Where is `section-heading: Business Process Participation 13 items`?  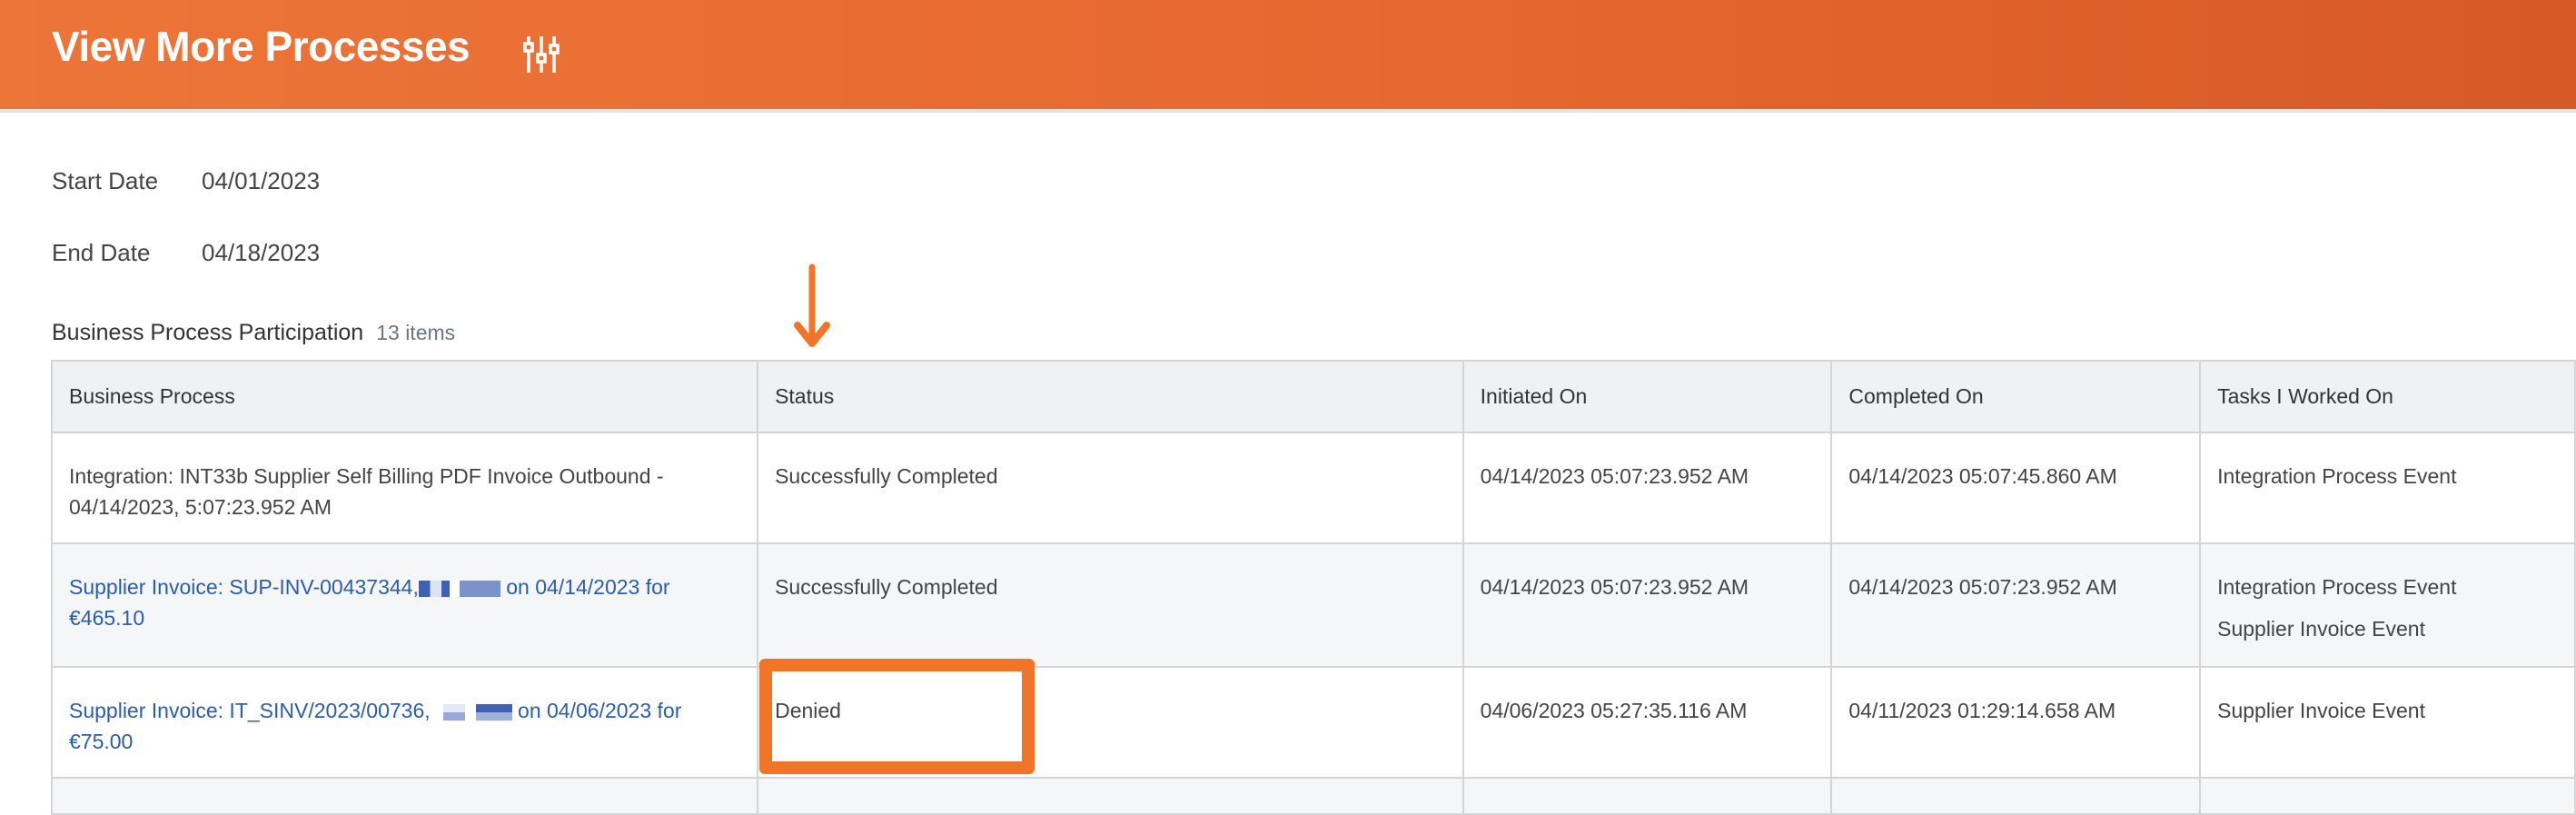 section-heading: Business Process Participation 13 items is located at coordinates (253, 333).